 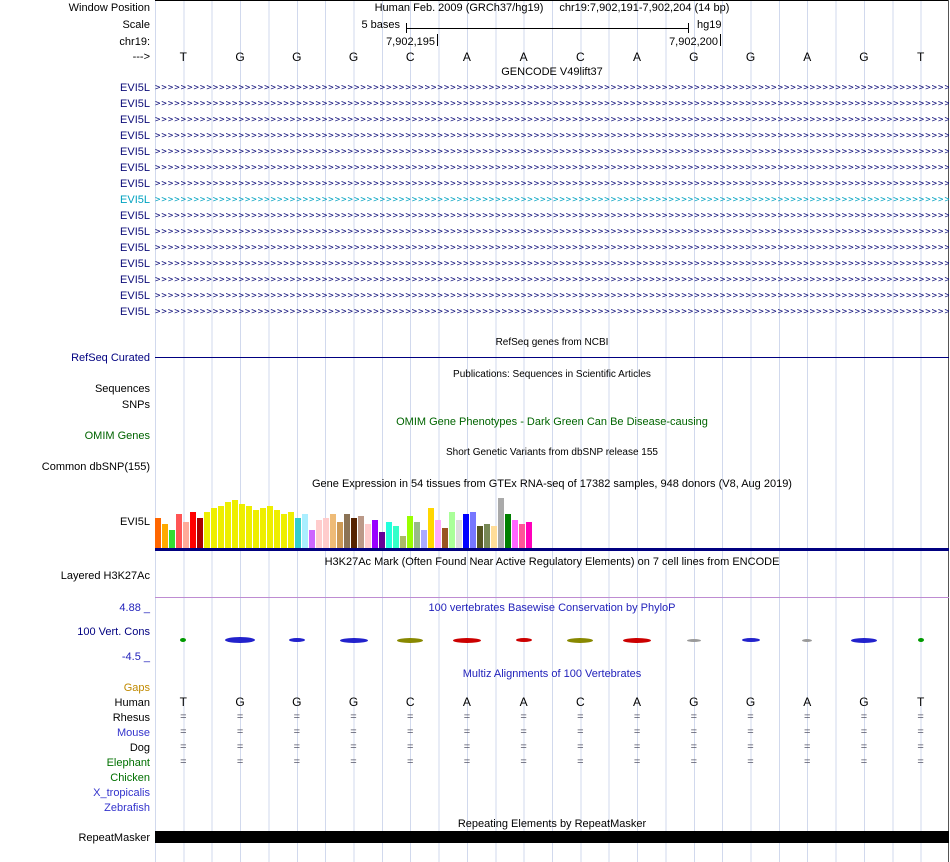 I want to click on multiz-row-mouse: = = = = = = = = = = = = = =, so click(x=552, y=732).